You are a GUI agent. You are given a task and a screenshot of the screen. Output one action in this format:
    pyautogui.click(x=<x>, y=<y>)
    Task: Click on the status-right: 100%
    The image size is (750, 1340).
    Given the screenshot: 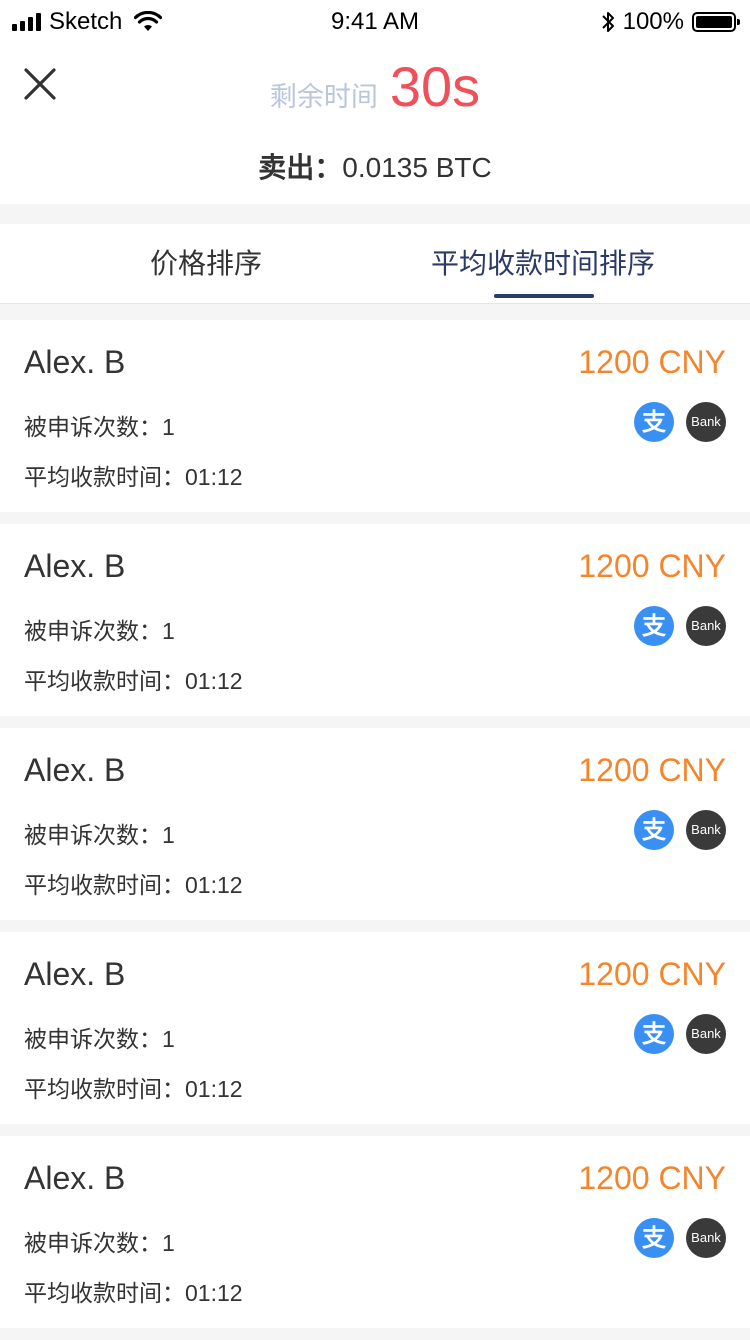 What is the action you would take?
    pyautogui.click(x=670, y=22)
    